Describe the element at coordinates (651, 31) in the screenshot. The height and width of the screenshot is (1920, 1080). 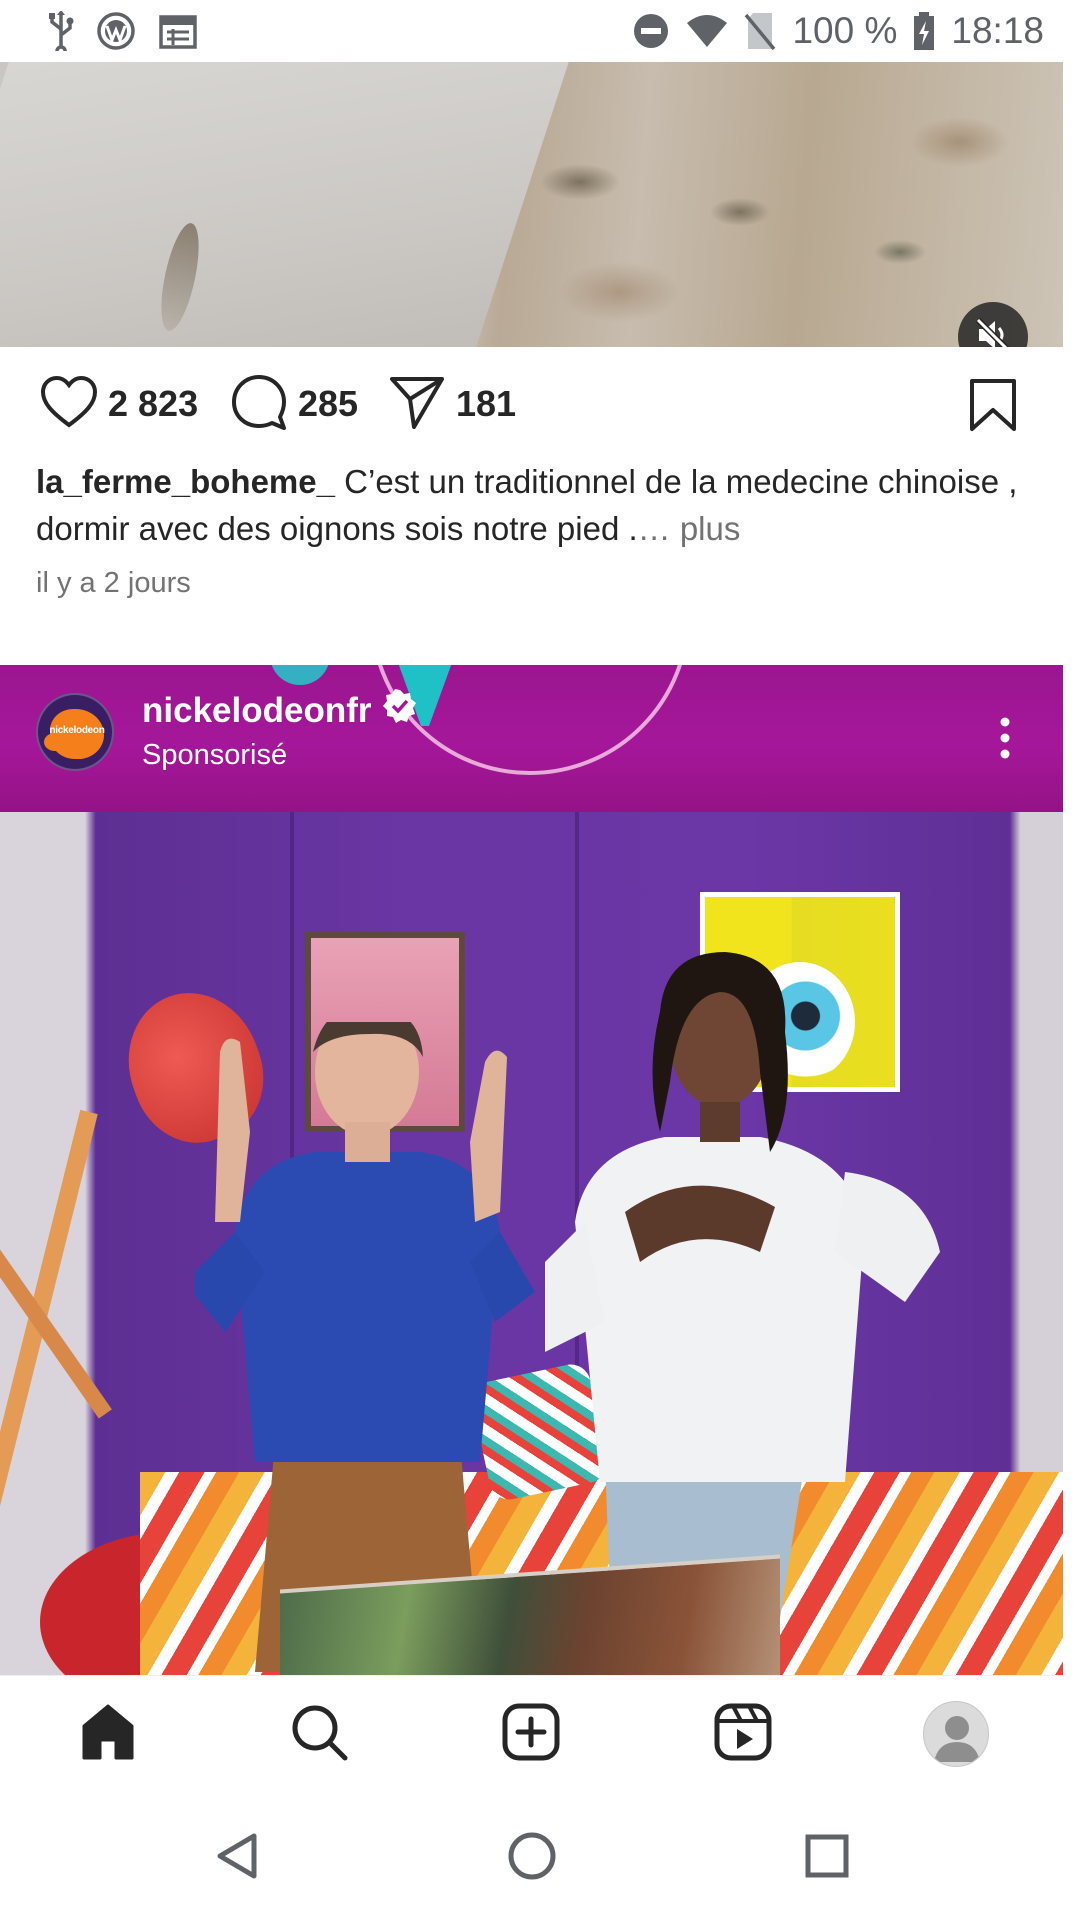
I see `do-not-disturb-icon` at that location.